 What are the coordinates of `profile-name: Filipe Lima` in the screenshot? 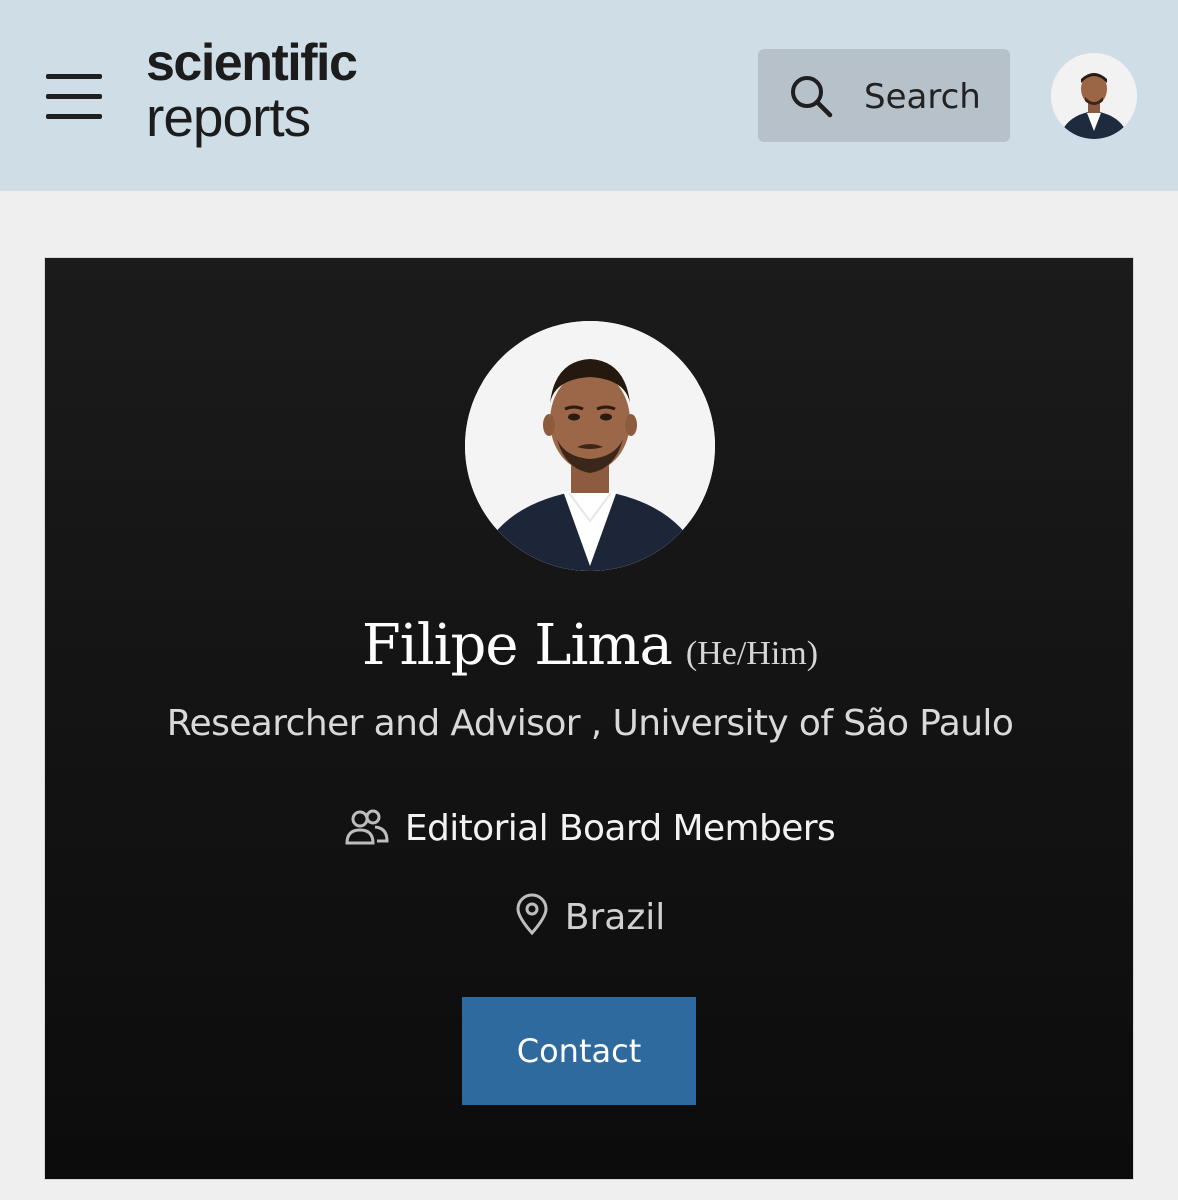 It's located at (517, 645).